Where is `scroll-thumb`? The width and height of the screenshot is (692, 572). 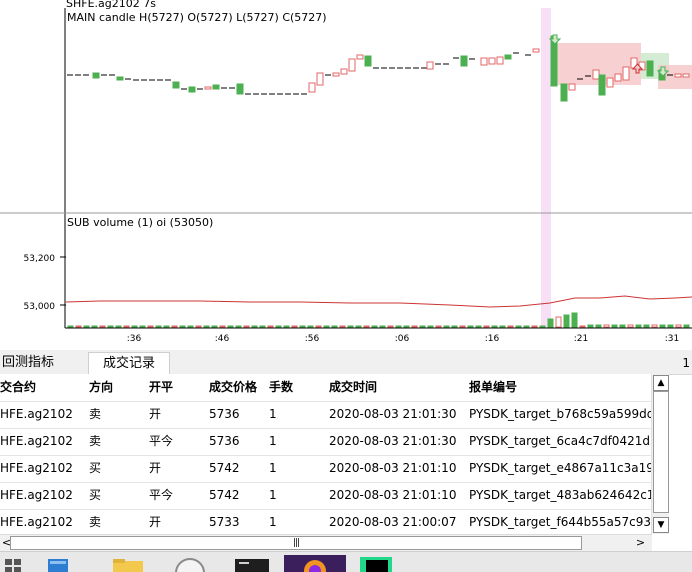 scroll-thumb is located at coordinates (661, 452).